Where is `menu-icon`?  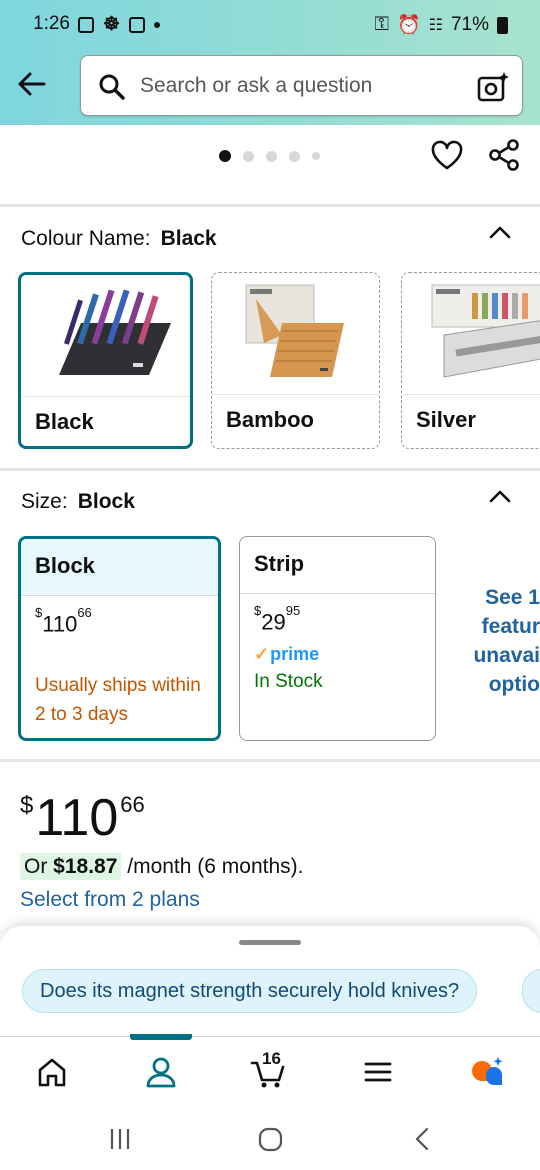 menu-icon is located at coordinates (378, 1072).